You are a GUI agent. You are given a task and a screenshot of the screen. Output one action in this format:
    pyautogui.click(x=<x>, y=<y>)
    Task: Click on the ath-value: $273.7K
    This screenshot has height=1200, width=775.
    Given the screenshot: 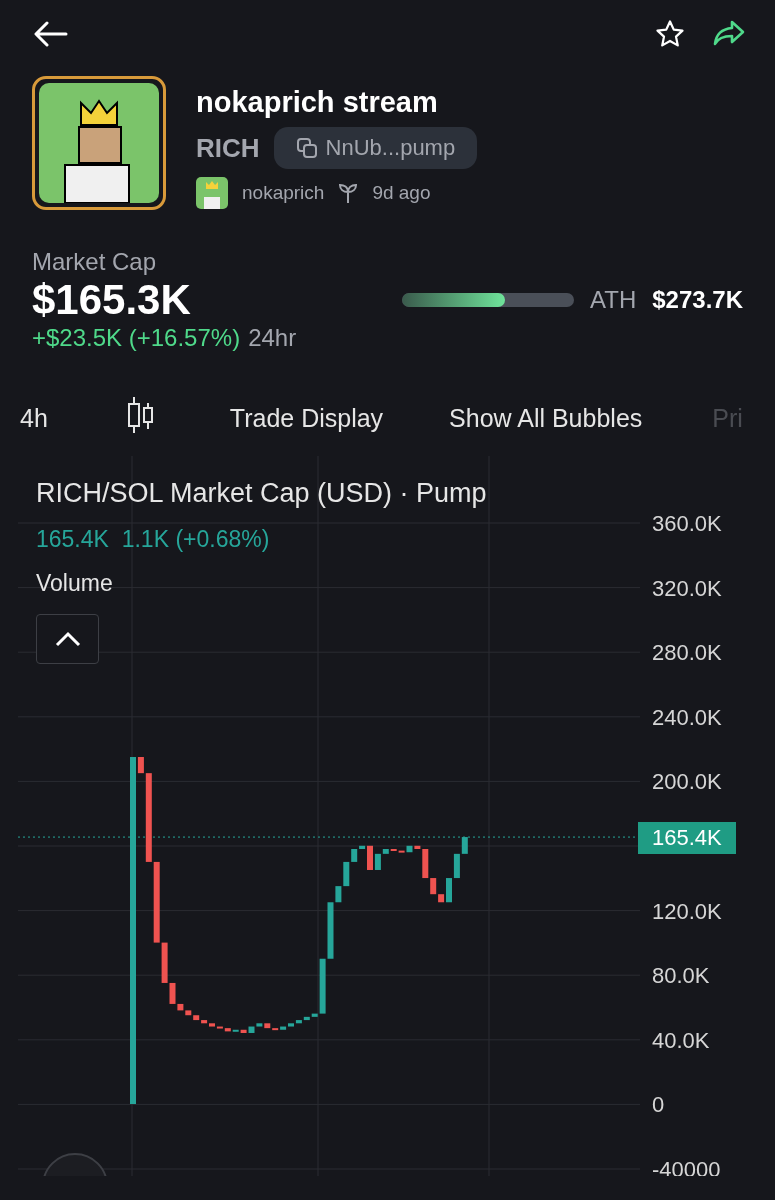 What is the action you would take?
    pyautogui.click(x=697, y=300)
    